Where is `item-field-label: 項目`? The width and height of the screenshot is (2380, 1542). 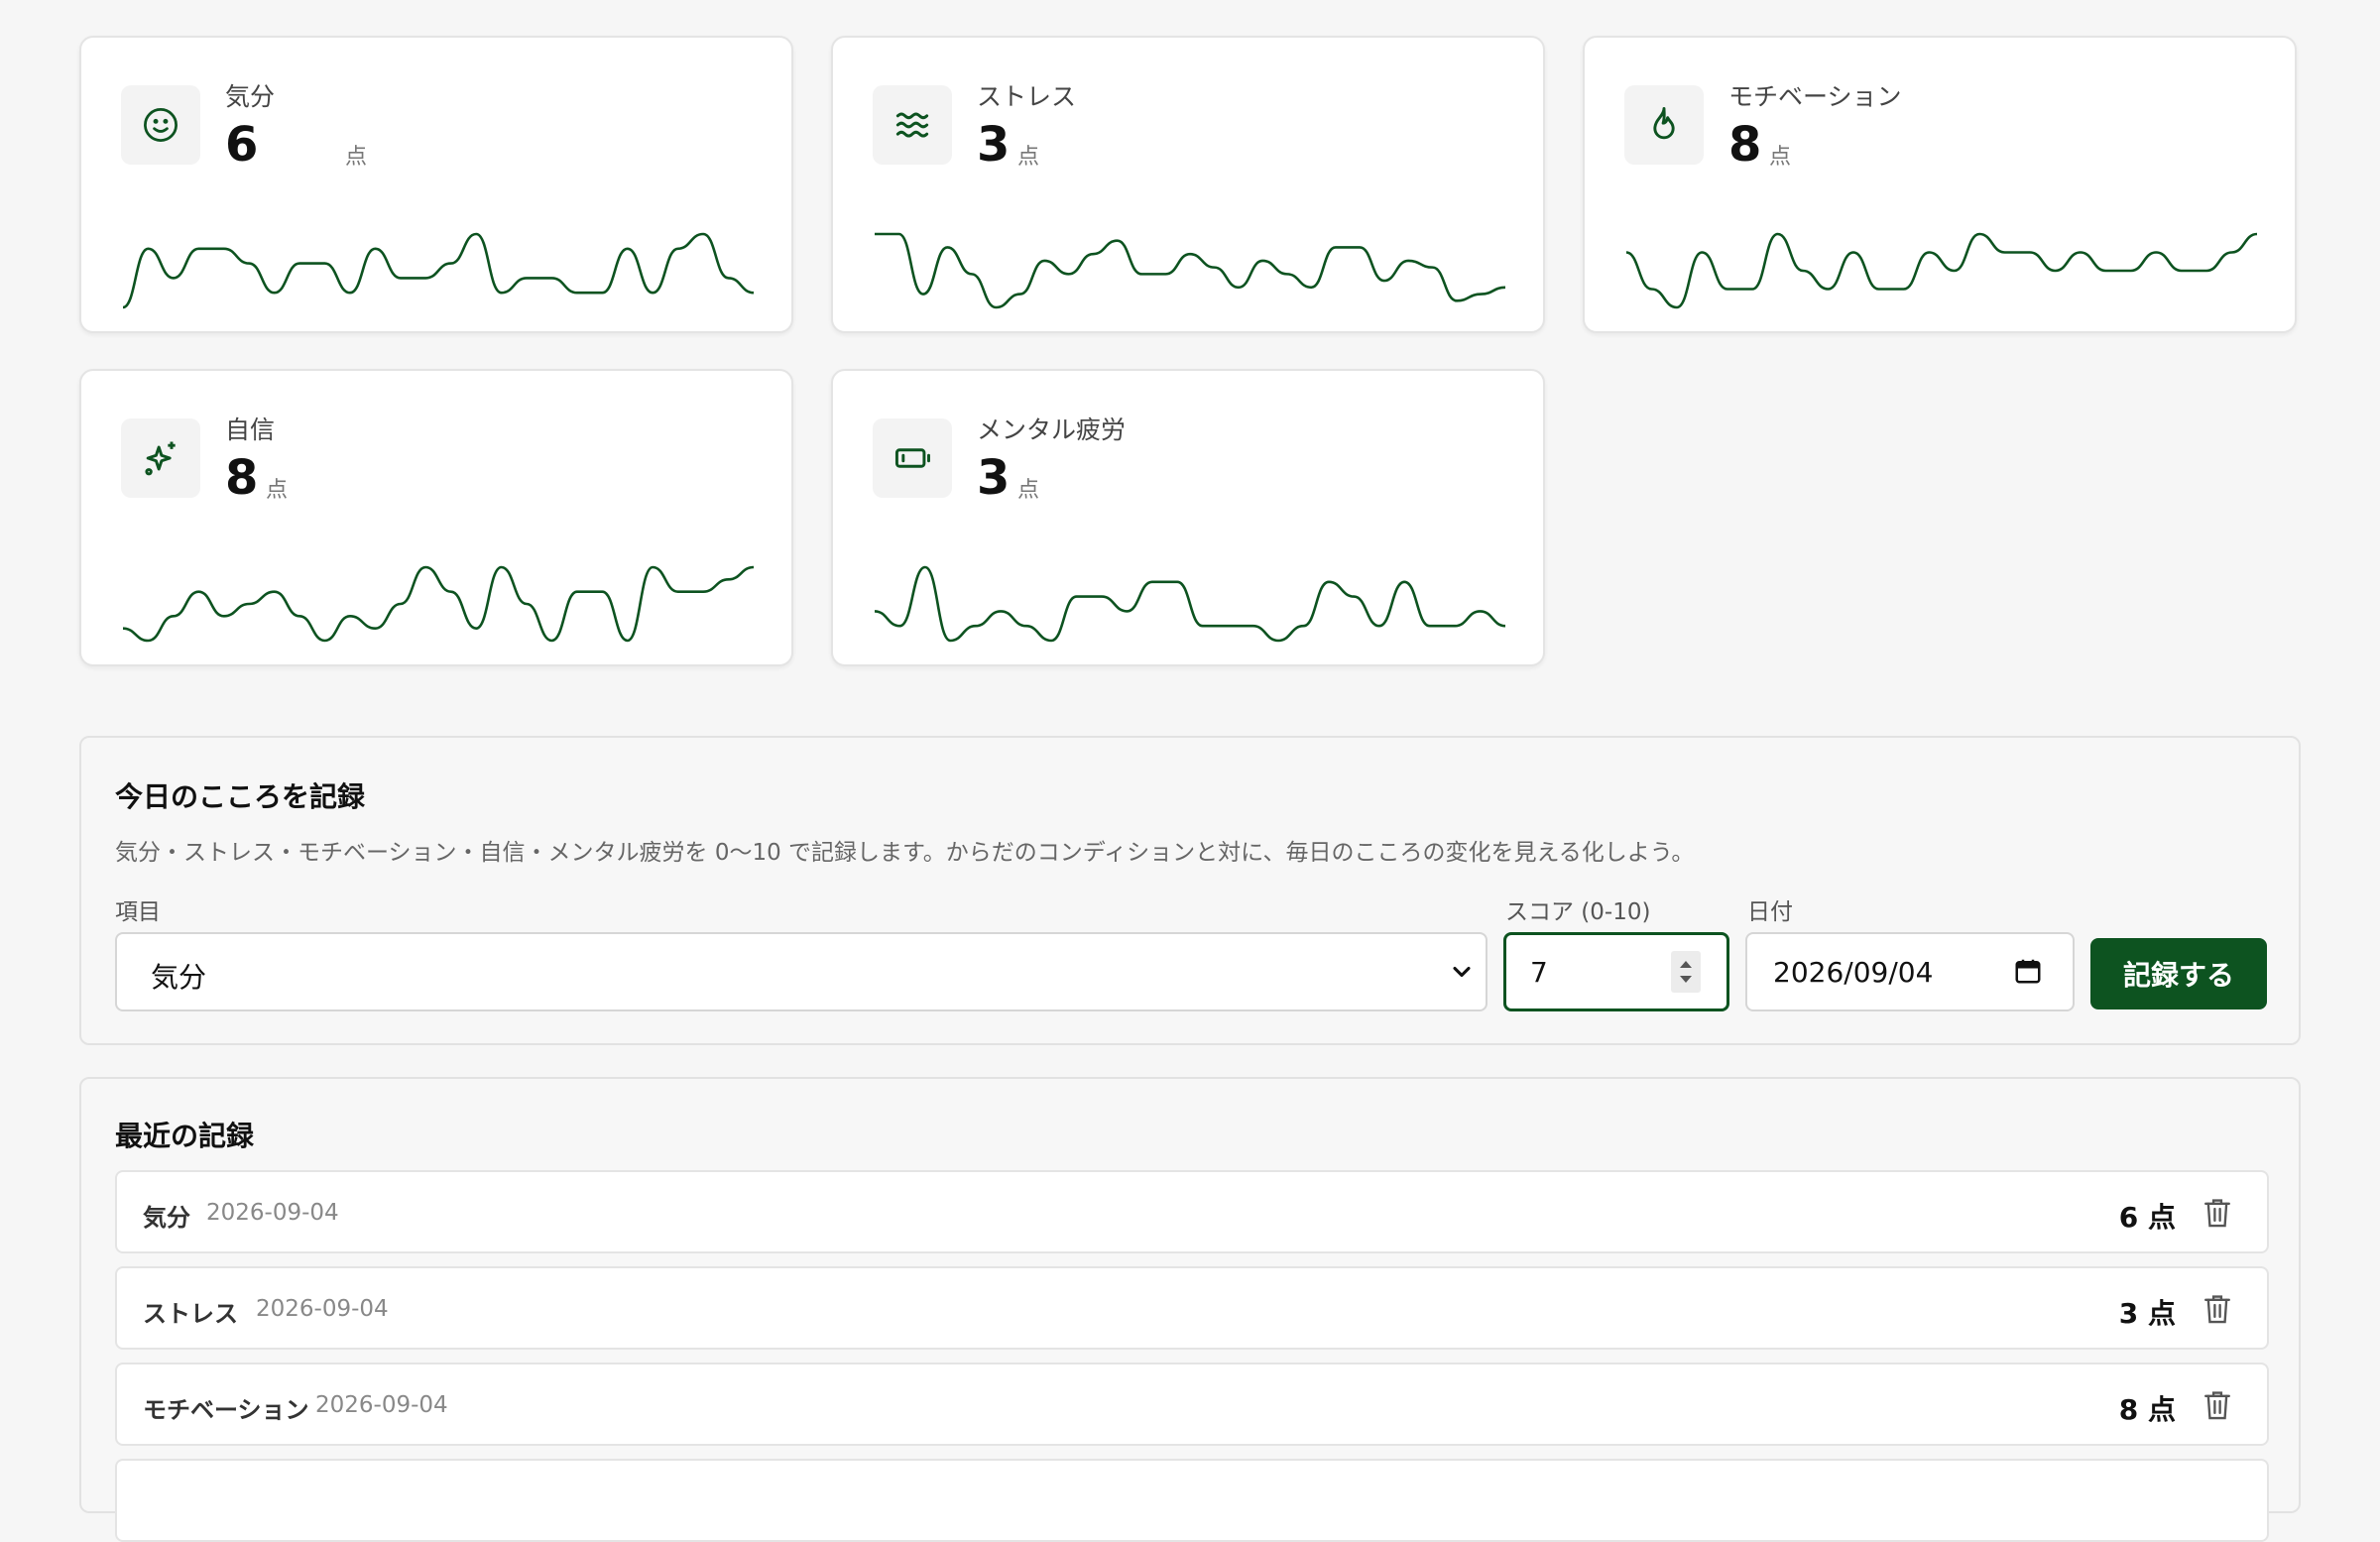
item-field-label: 項目 is located at coordinates (138, 912).